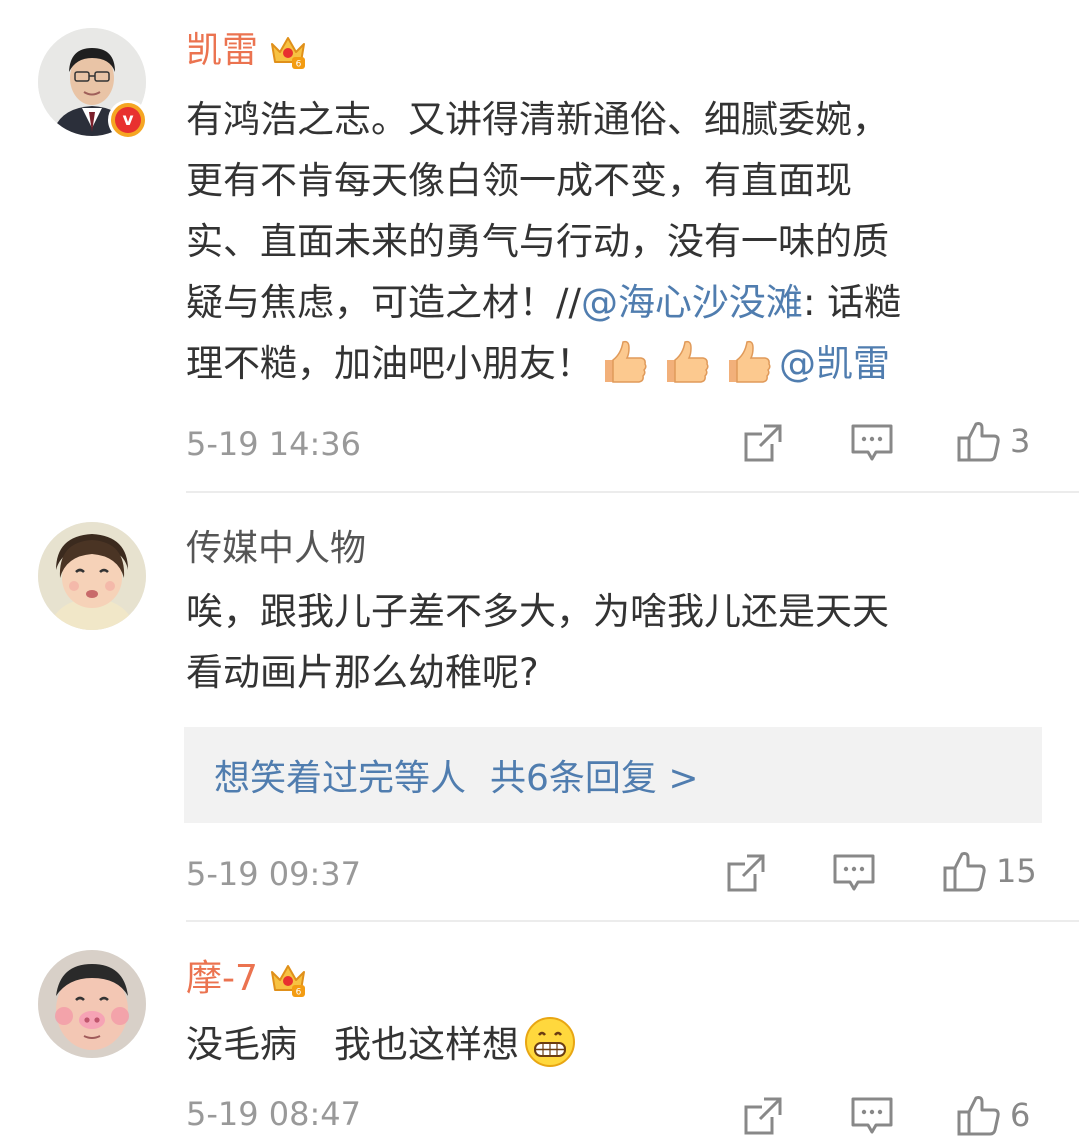  What do you see at coordinates (274, 874) in the screenshot?
I see `comment-timestamp: 5-19 09:37` at bounding box center [274, 874].